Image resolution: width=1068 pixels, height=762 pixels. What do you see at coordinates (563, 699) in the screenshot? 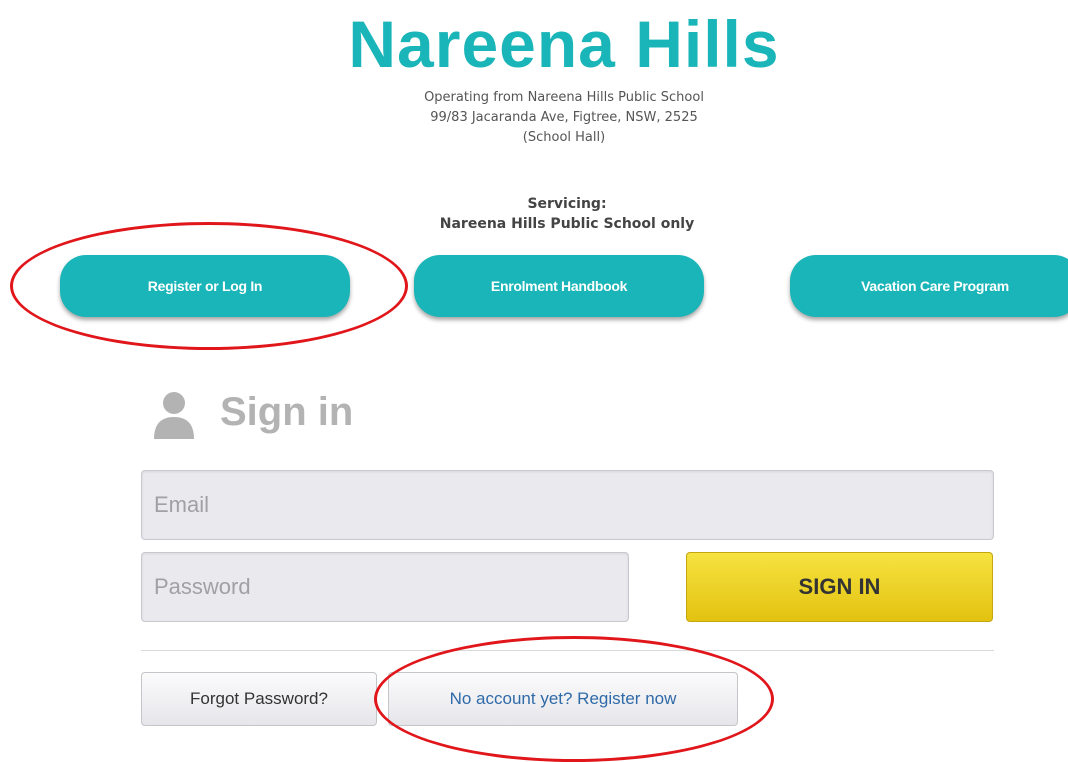
I see `register-now-button: No account yet? Register now` at bounding box center [563, 699].